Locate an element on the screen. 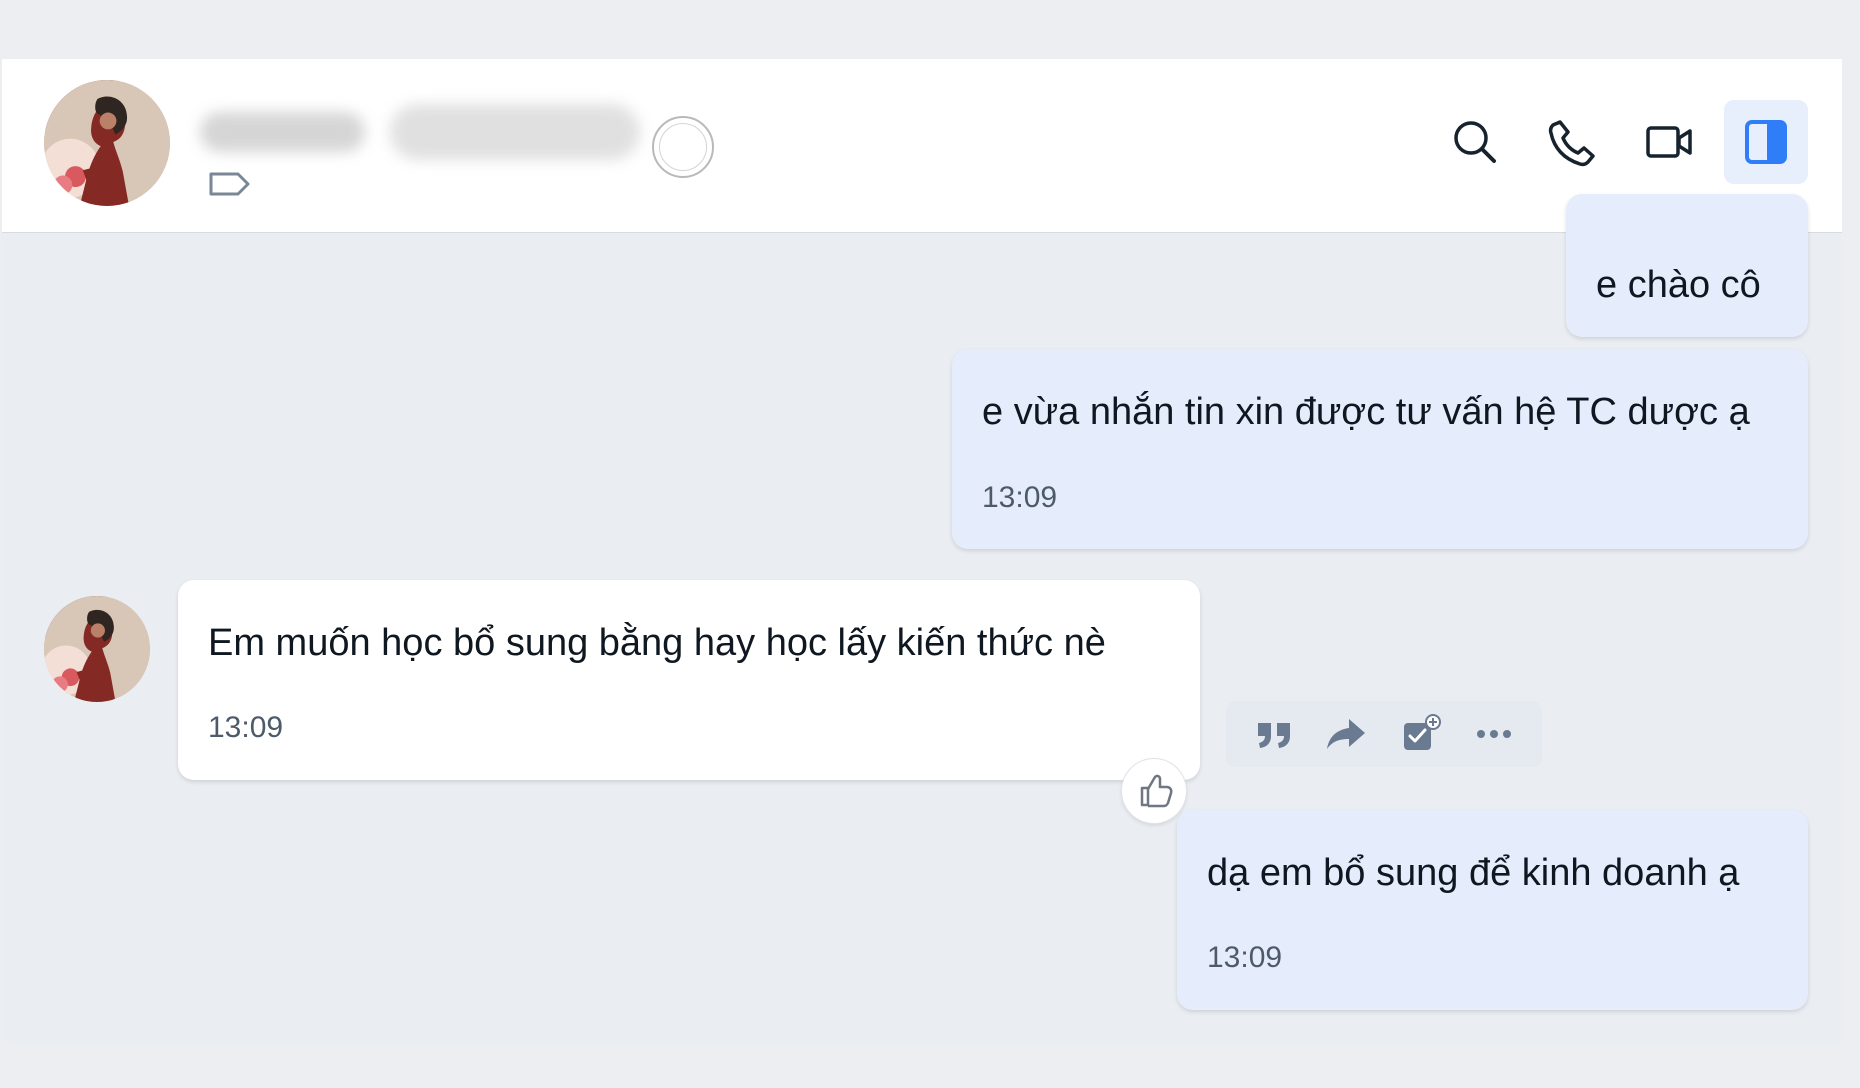 This screenshot has width=1860, height=1088. blurred-contact-name is located at coordinates (450, 133).